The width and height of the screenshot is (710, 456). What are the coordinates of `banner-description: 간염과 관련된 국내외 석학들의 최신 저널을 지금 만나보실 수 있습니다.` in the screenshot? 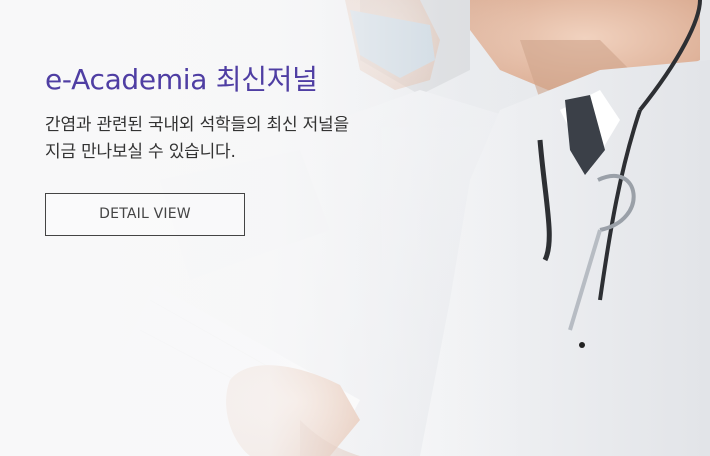 It's located at (197, 138).